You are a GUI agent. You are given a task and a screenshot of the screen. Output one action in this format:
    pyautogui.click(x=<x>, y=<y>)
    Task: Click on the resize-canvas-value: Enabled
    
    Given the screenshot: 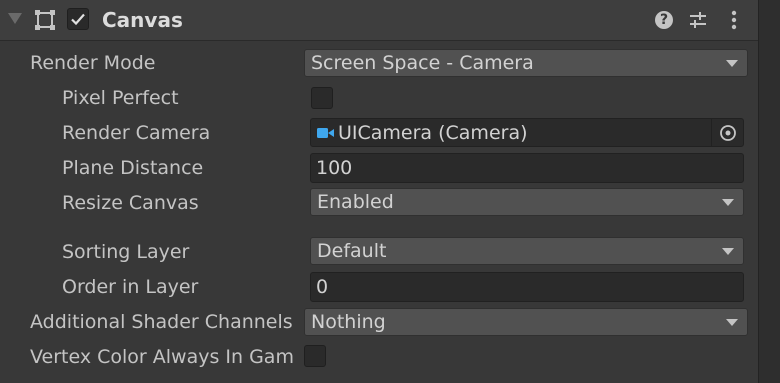 What is the action you would take?
    pyautogui.click(x=355, y=202)
    